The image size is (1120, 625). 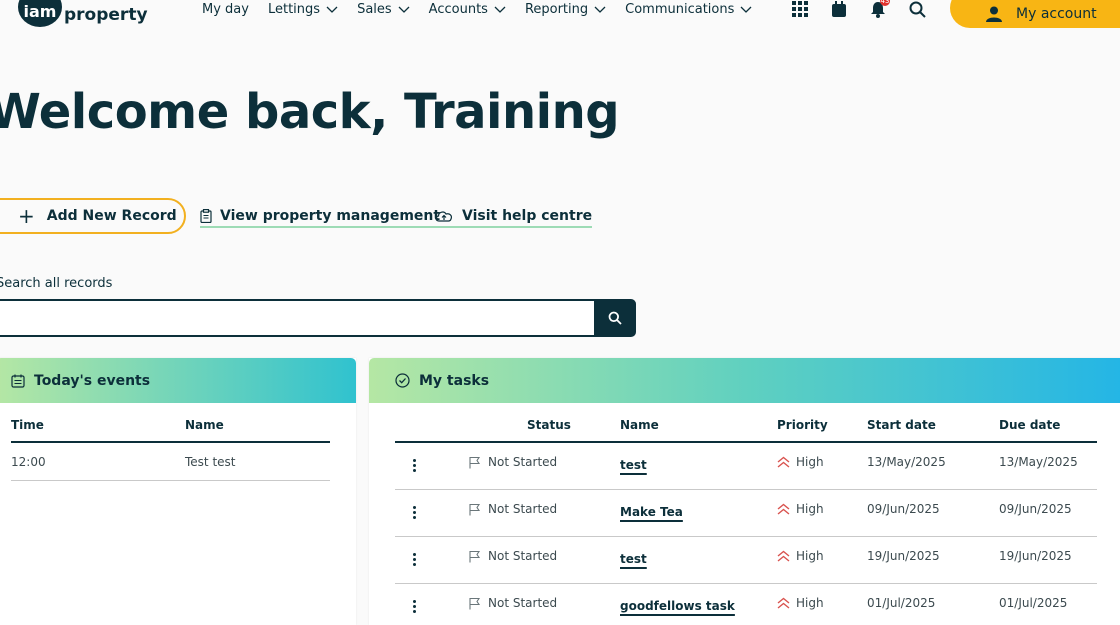 I want to click on task-due-date: 01/Jul/2025, so click(x=1033, y=603).